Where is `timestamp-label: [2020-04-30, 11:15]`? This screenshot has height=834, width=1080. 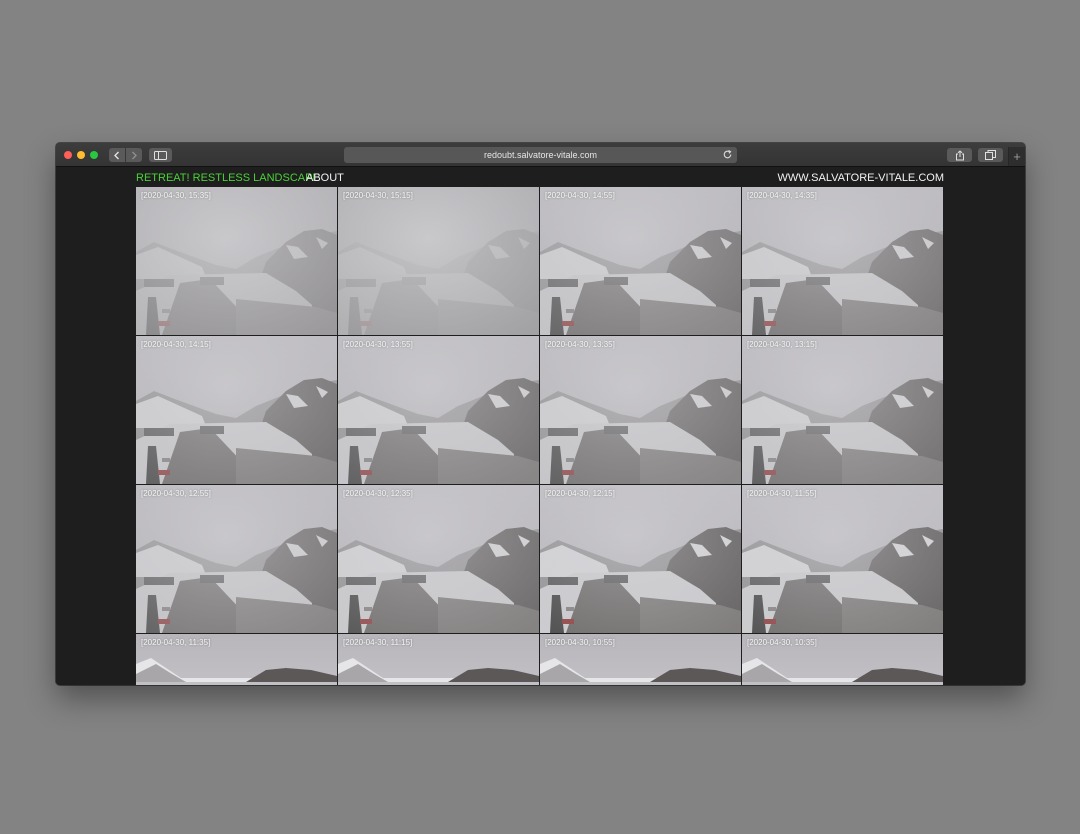
timestamp-label: [2020-04-30, 11:15] is located at coordinates (378, 642).